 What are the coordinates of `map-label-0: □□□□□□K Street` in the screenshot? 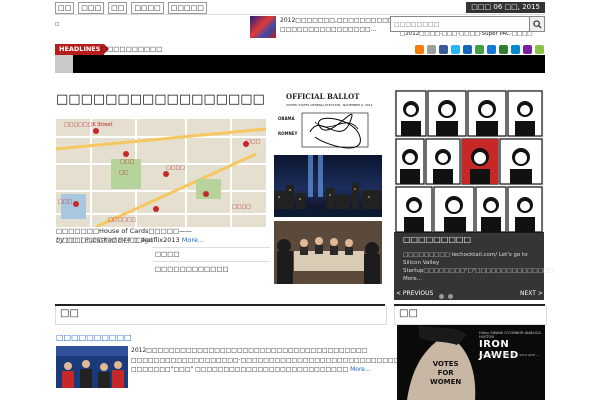 It's located at (88, 125).